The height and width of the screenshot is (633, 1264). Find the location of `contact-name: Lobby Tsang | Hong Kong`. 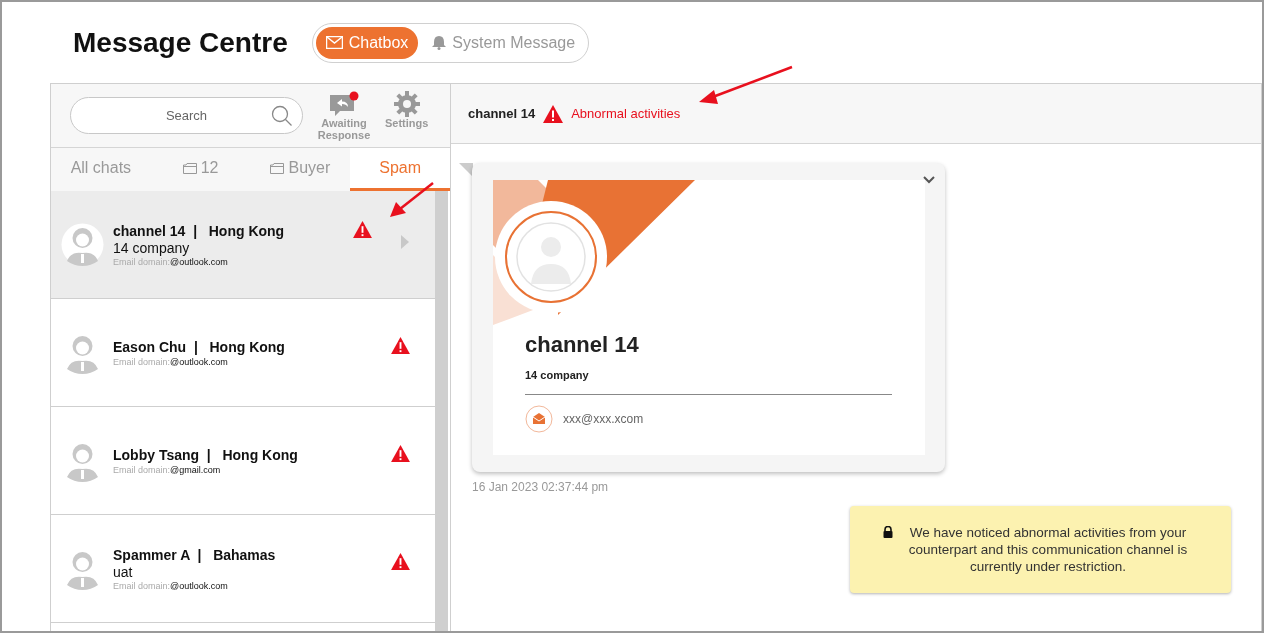

contact-name: Lobby Tsang | Hong Kong is located at coordinates (205, 454).